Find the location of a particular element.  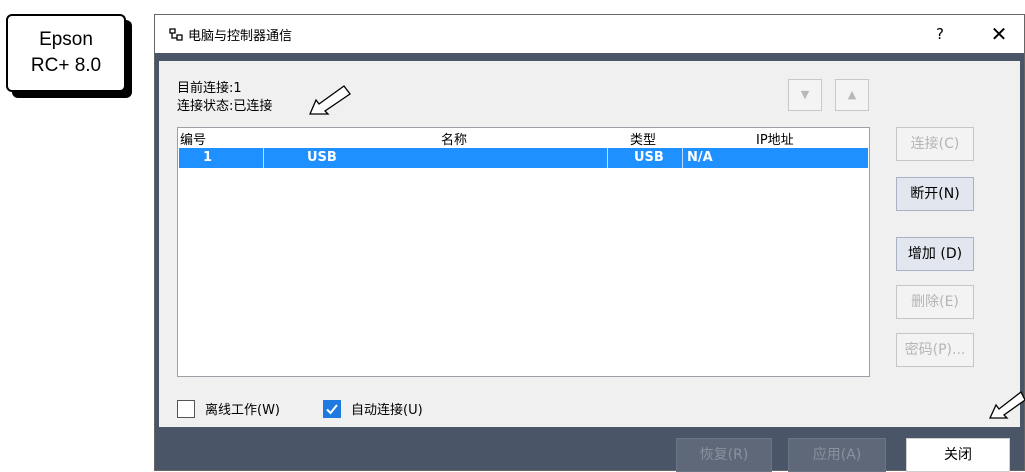

header-ip: IP地址 is located at coordinates (775, 138).